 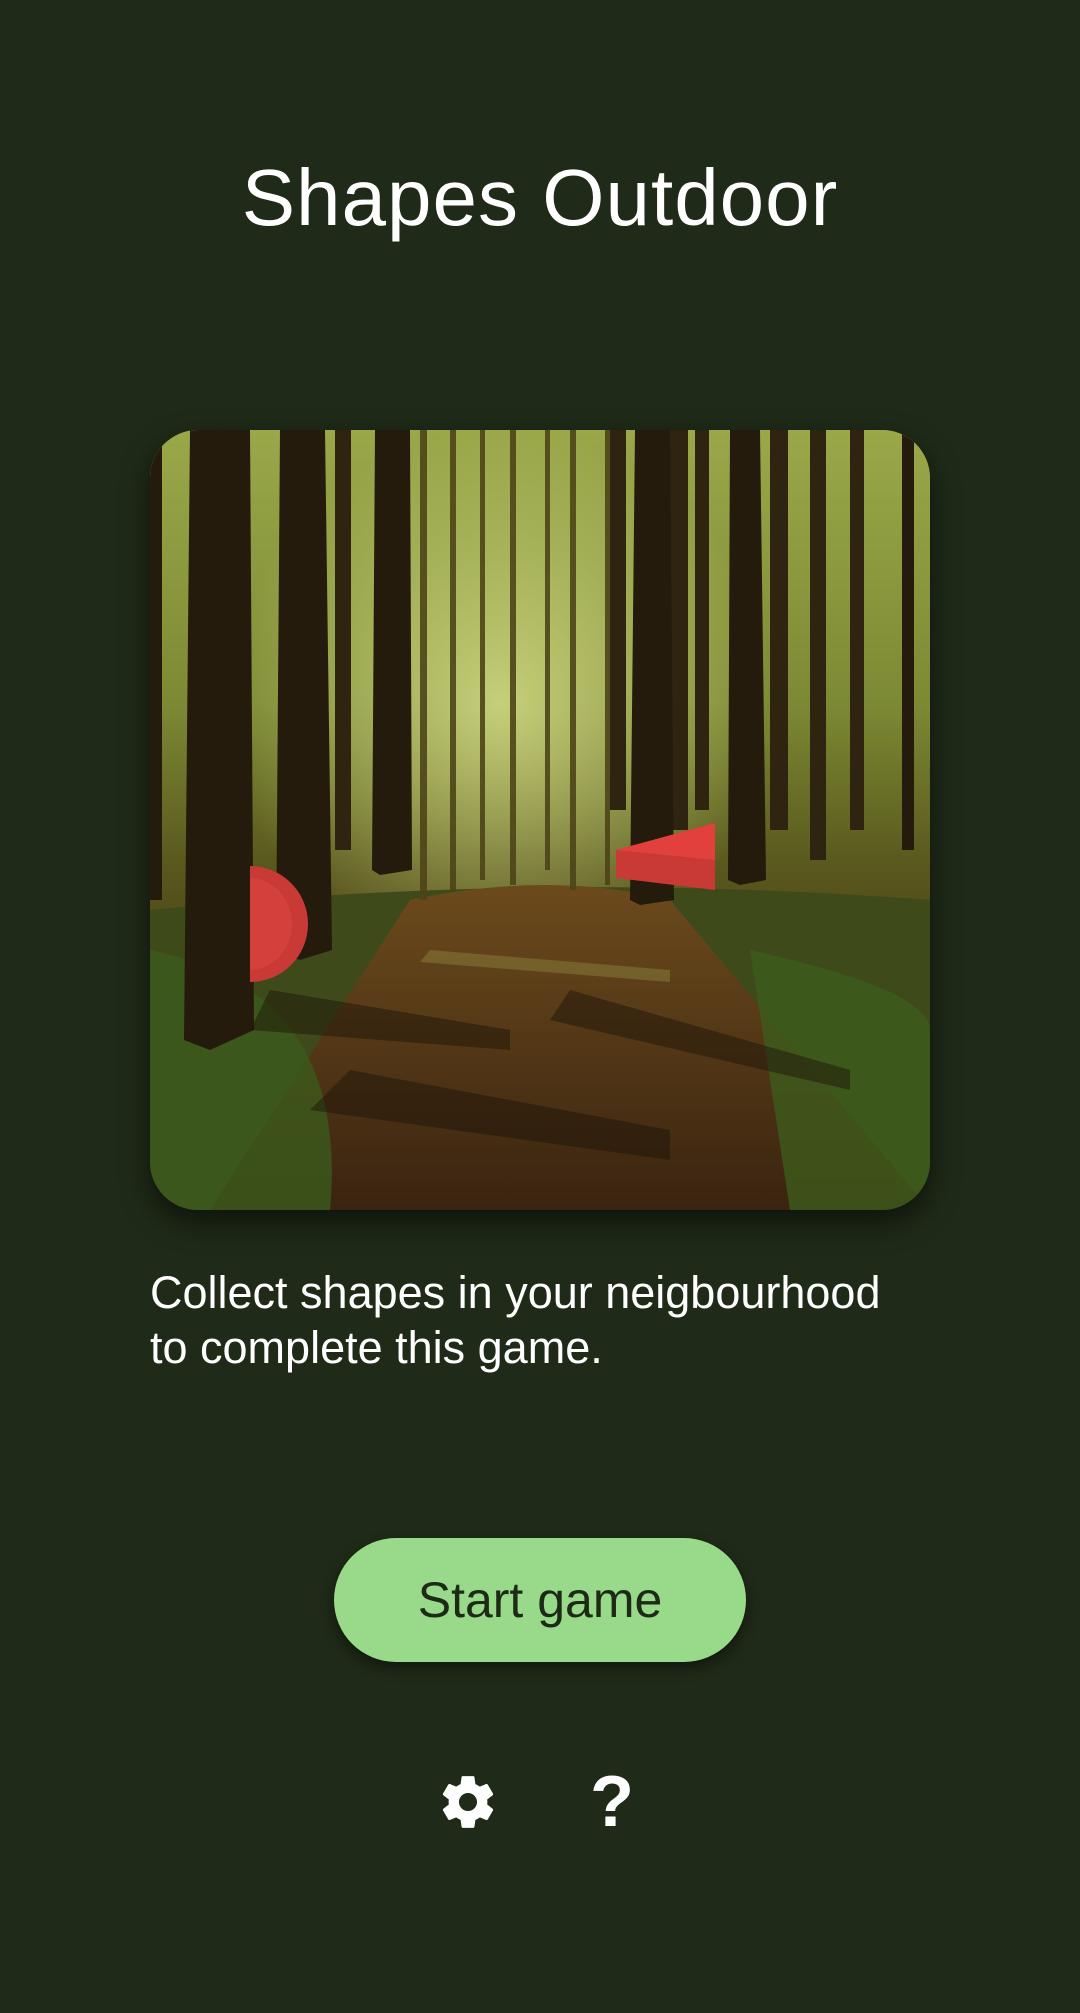 What do you see at coordinates (540, 197) in the screenshot?
I see `app-title: Shapes Outdoor` at bounding box center [540, 197].